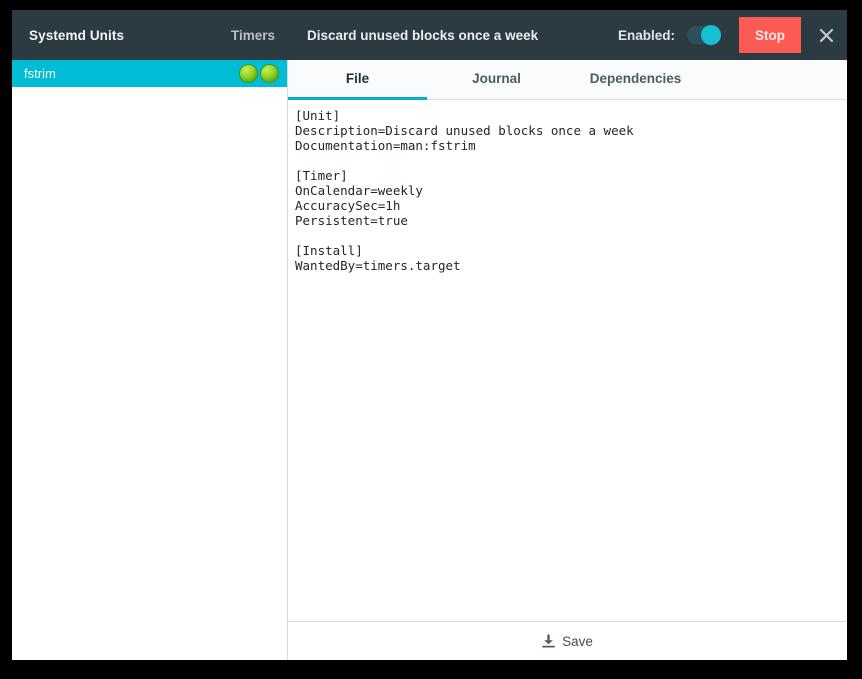 The width and height of the screenshot is (862, 679). Describe the element at coordinates (77, 35) in the screenshot. I see `app-title: Systemd Units` at that location.